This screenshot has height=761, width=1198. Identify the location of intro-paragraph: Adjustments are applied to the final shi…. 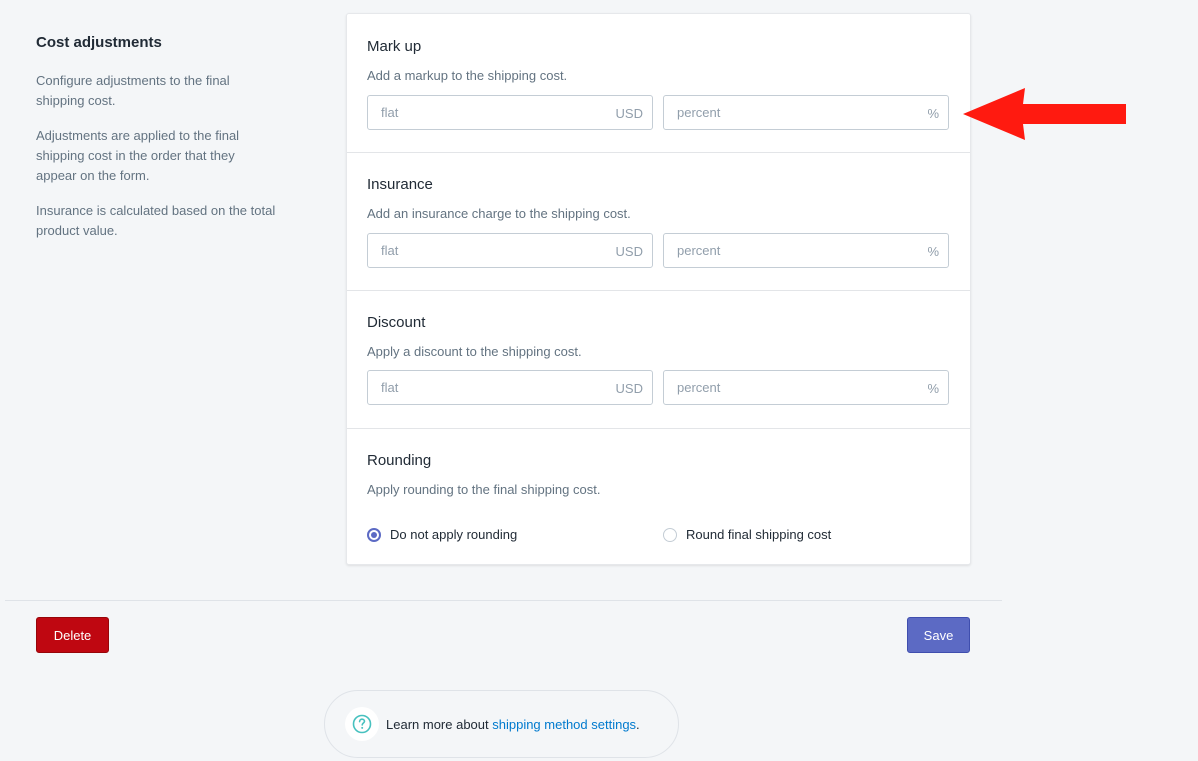
(138, 155).